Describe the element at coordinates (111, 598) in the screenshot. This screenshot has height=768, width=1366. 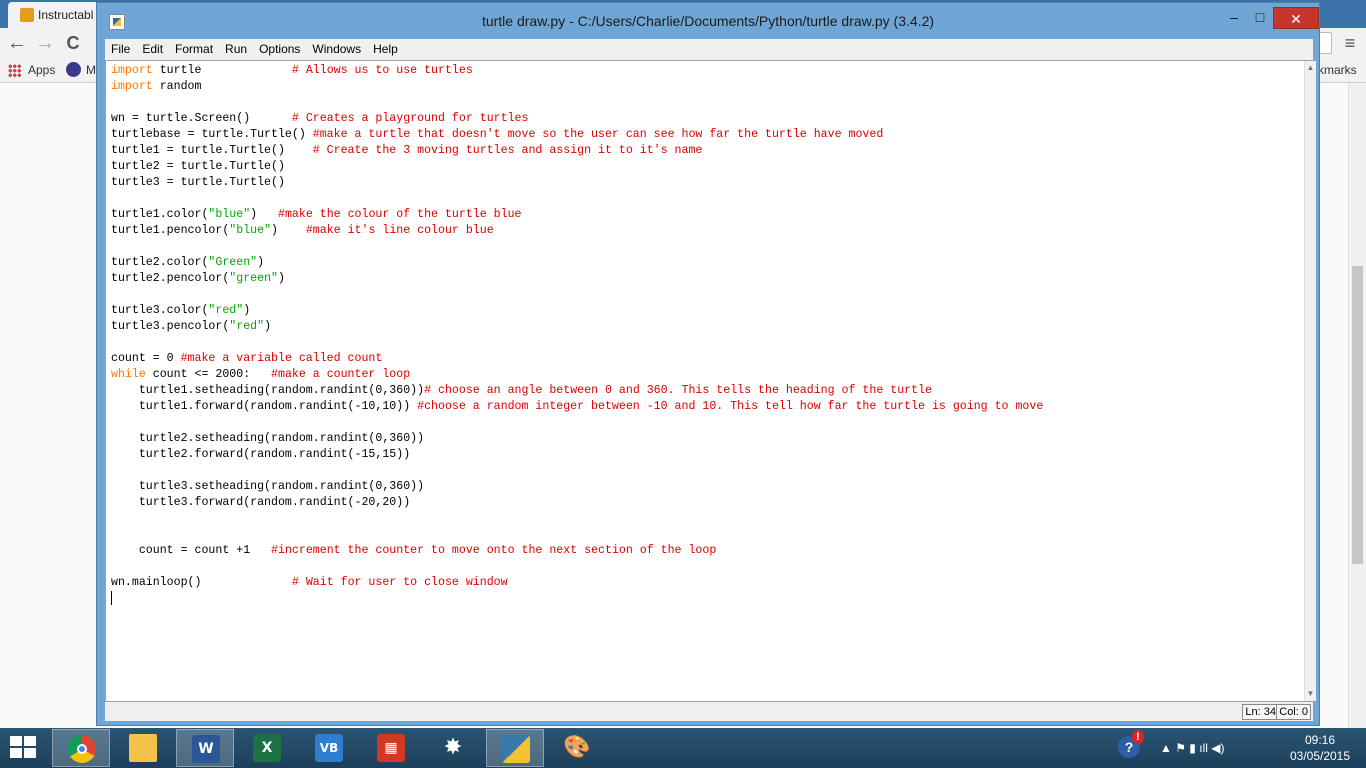
I see `text-cursor` at that location.